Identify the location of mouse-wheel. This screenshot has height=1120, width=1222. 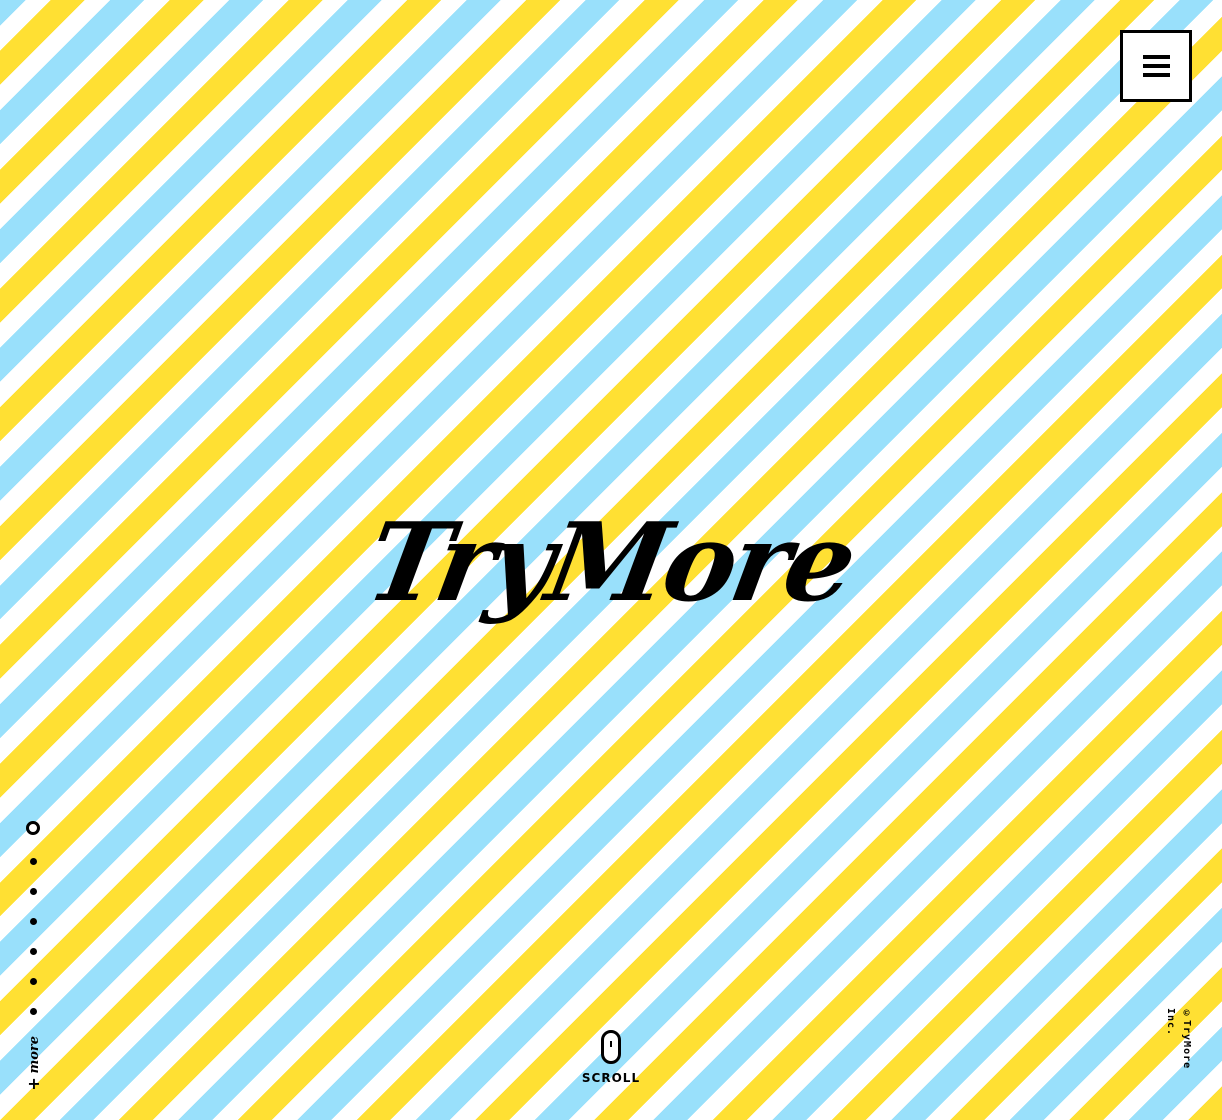
(611, 1044).